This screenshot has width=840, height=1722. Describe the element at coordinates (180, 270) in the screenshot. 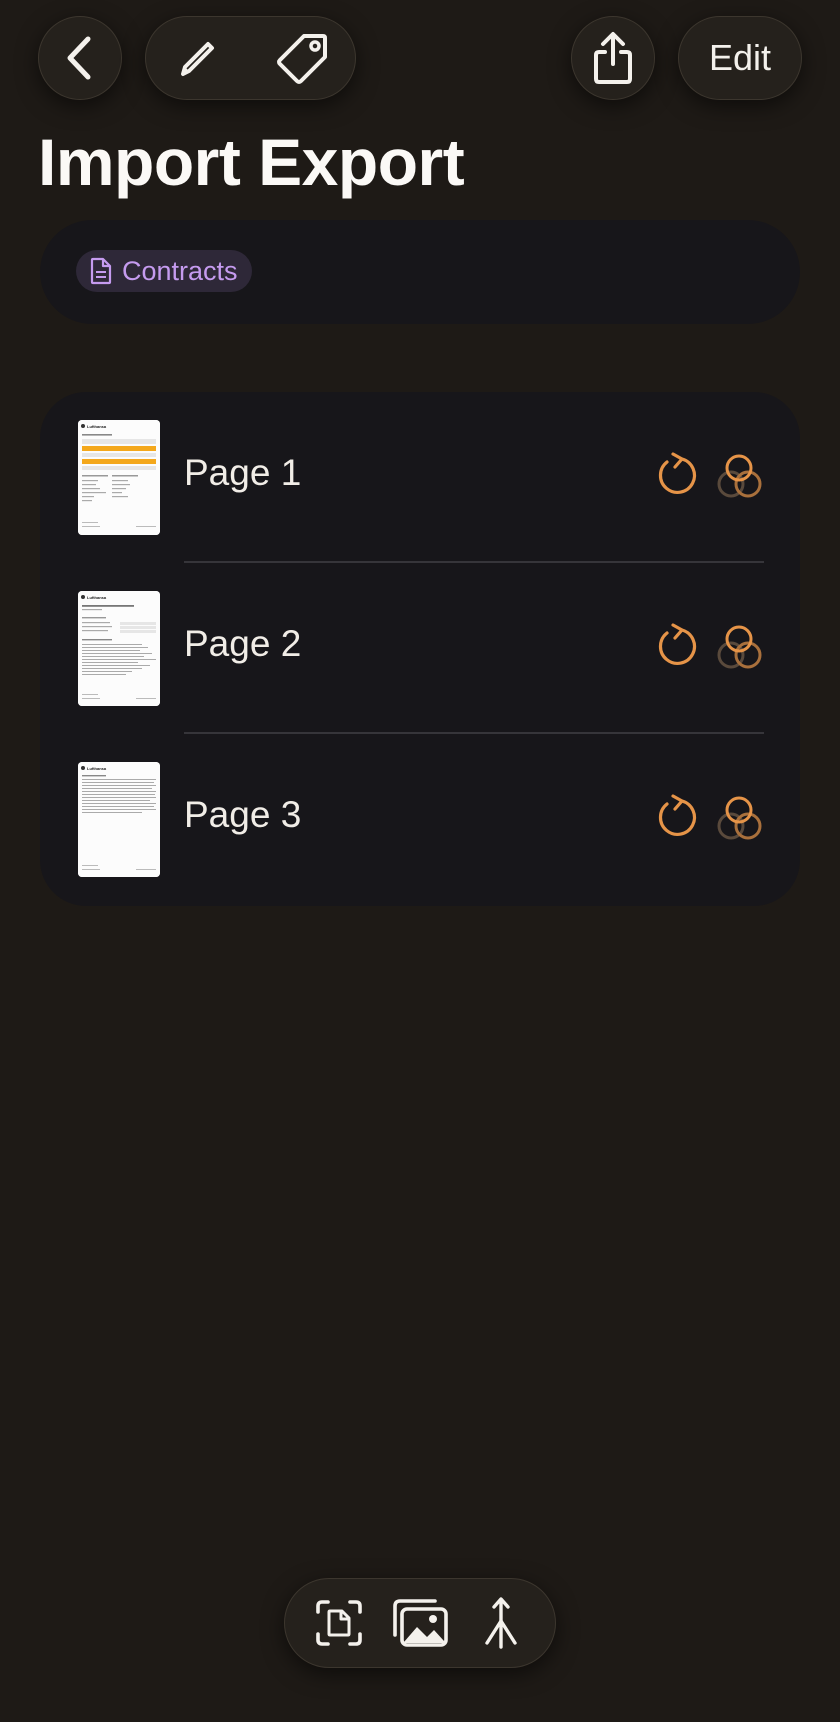

I see `tag-label: Contracts` at that location.